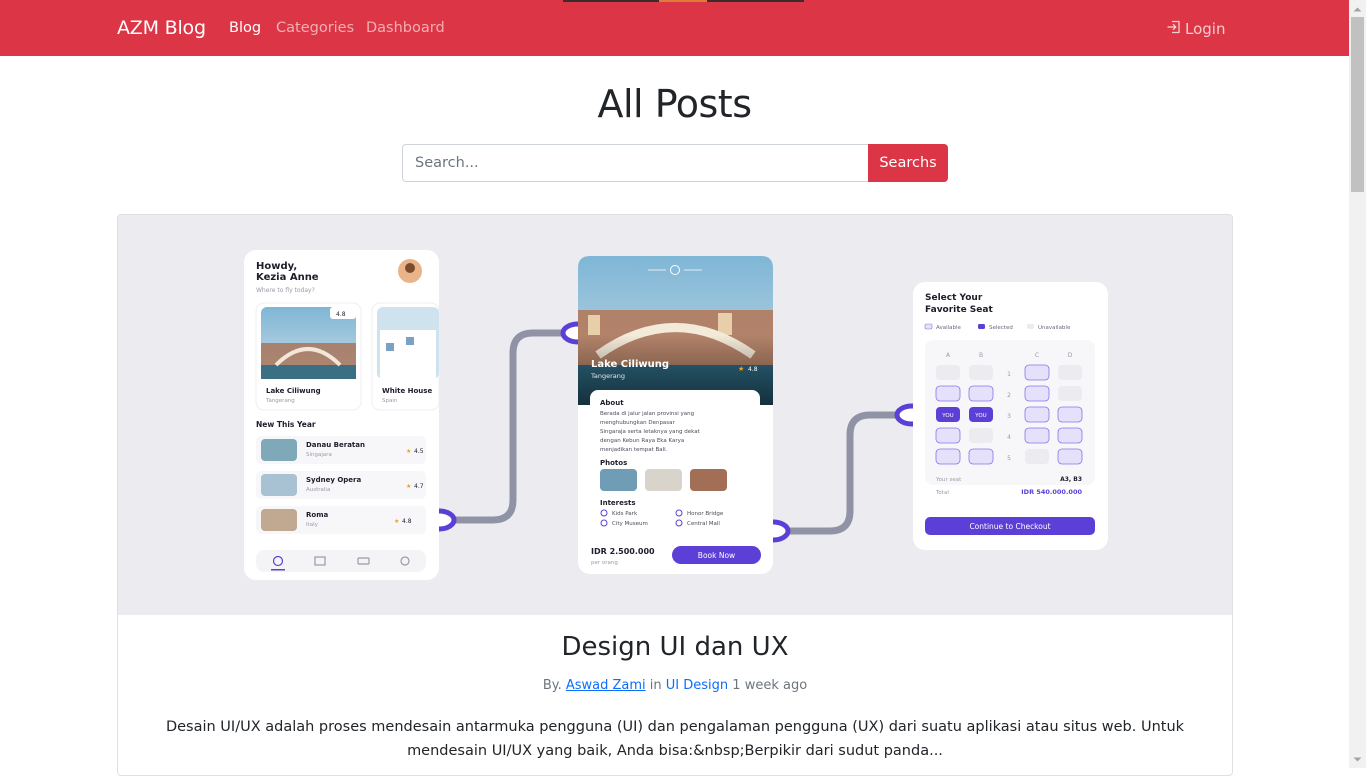 The image size is (1366, 776). I want to click on svg-text: Kezia Anne, so click(287, 277).